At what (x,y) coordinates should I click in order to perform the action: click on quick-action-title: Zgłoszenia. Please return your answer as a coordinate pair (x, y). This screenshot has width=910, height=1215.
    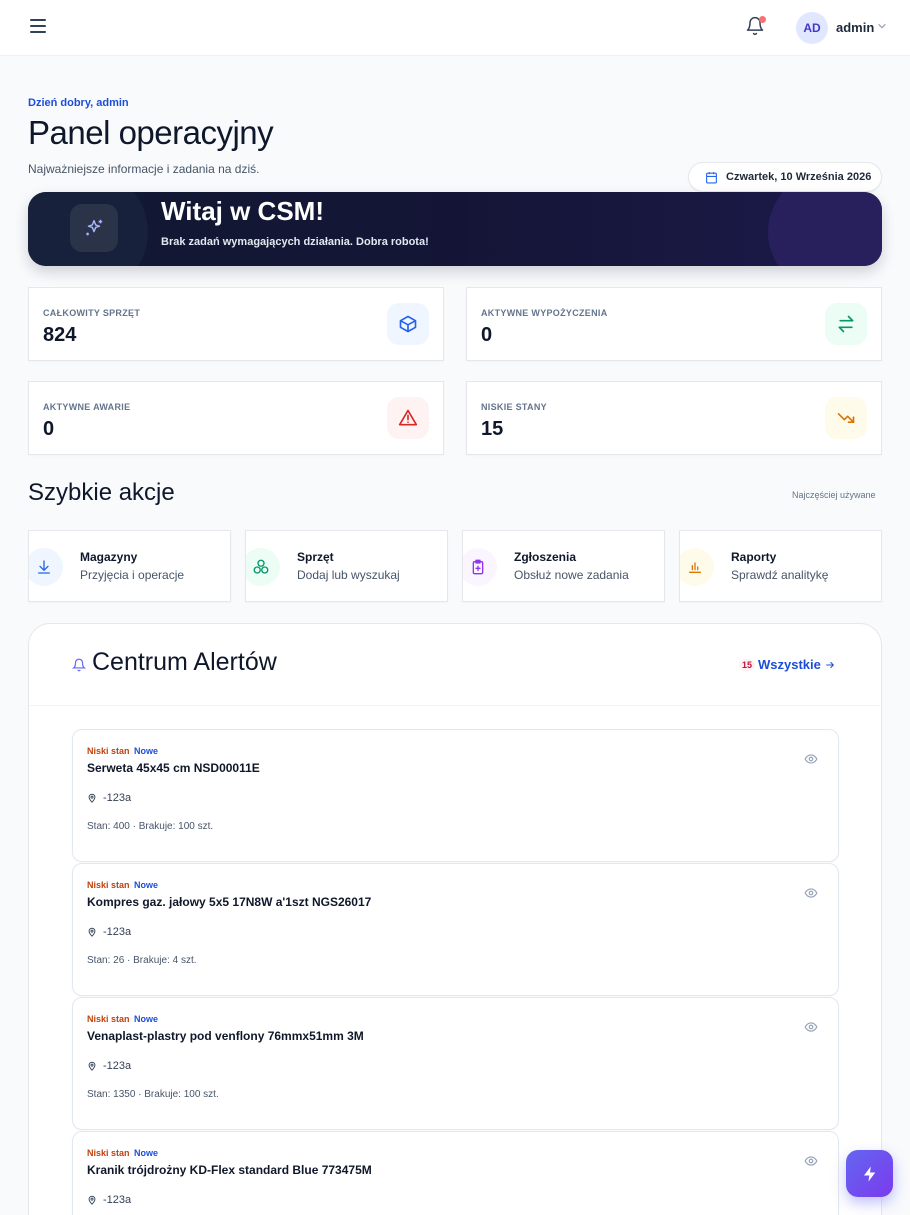
    Looking at the image, I should click on (545, 557).